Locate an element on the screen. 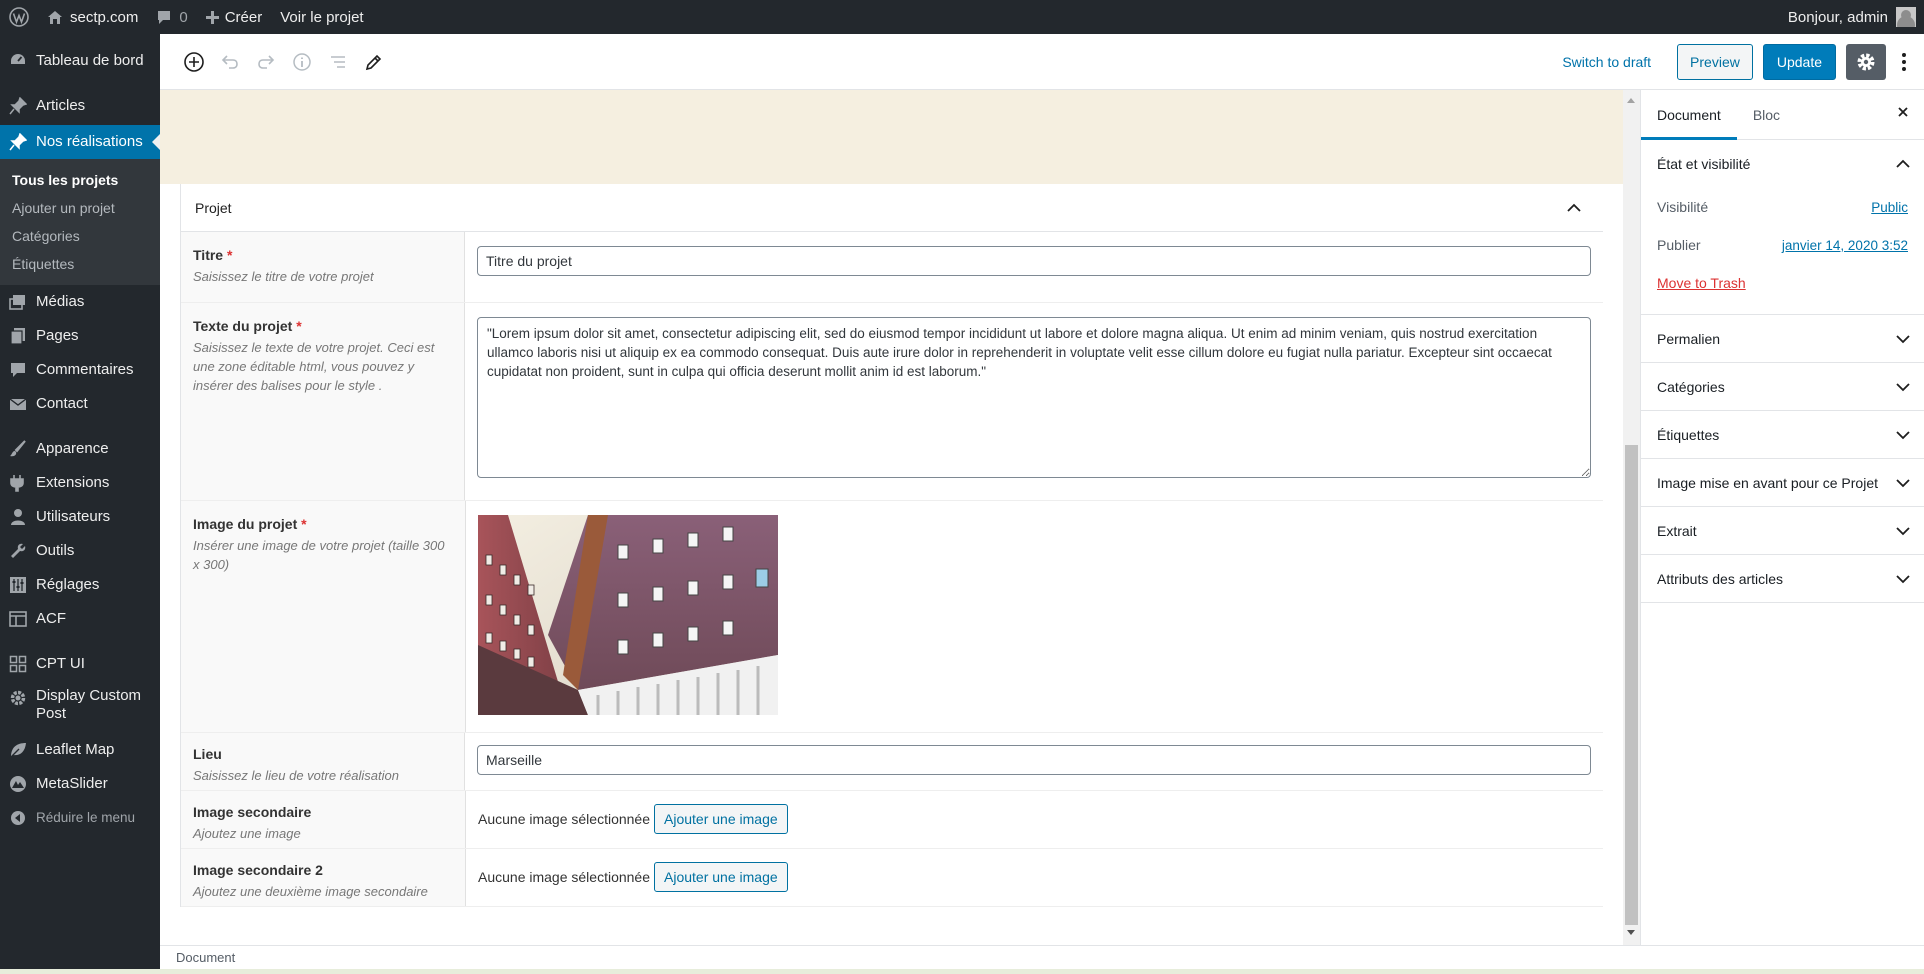  menu-item-tools: Outils is located at coordinates (80, 551).